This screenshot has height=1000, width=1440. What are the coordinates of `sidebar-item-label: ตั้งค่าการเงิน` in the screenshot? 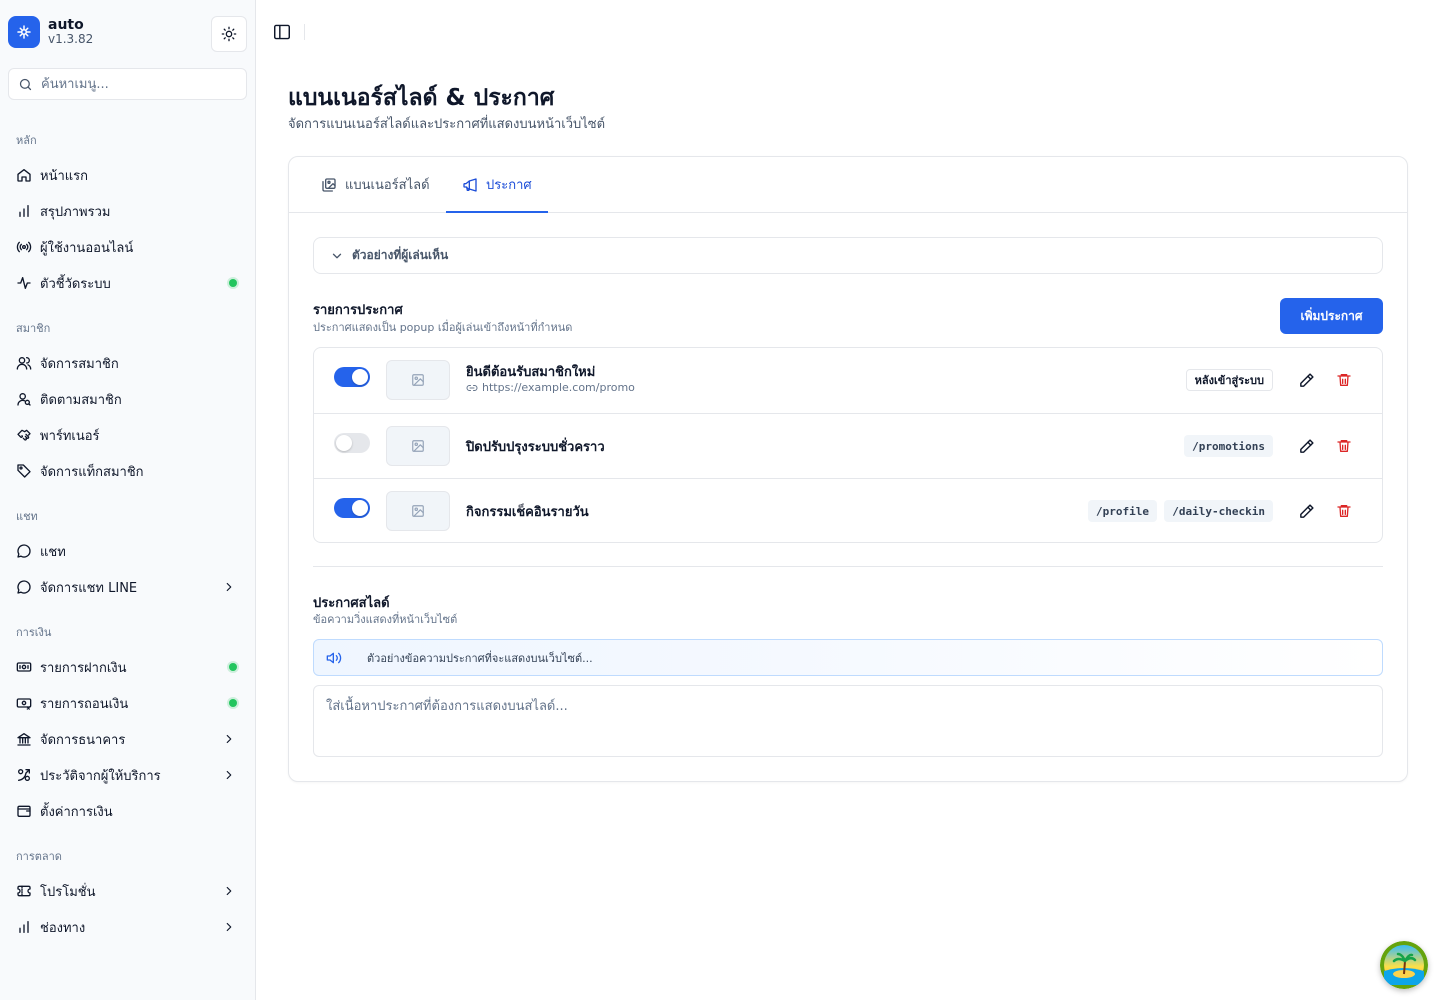 It's located at (76, 812).